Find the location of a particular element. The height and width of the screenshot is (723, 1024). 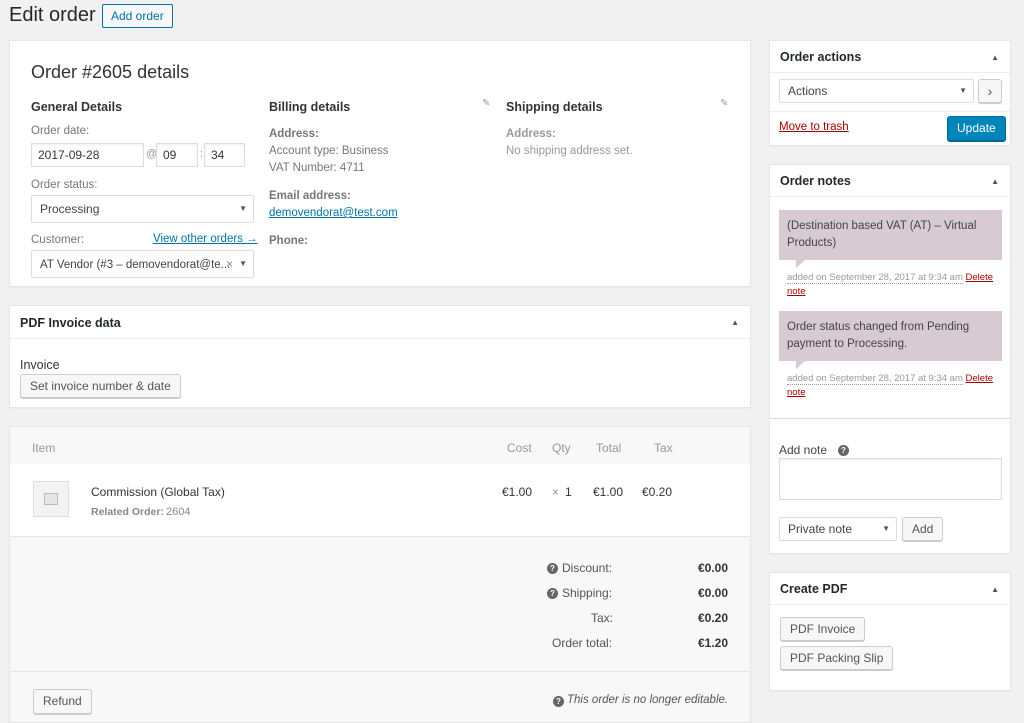

billing-address-label: Address: is located at coordinates (294, 134).